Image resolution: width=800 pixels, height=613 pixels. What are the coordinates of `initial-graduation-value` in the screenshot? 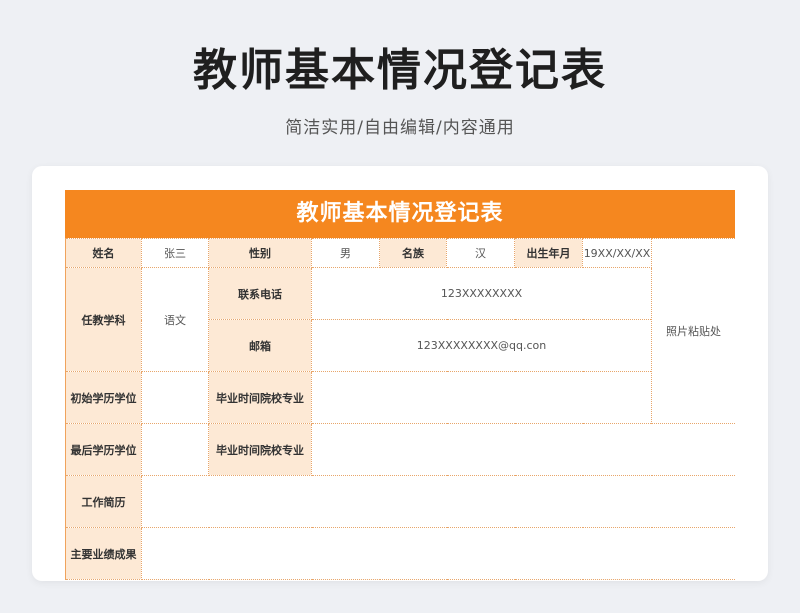 It's located at (481, 397).